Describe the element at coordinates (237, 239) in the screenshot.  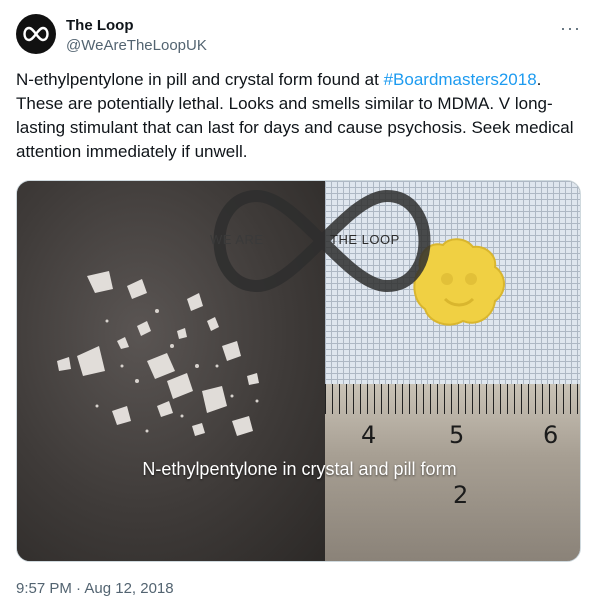
I see `logo-text-we-are: WE ARE` at that location.